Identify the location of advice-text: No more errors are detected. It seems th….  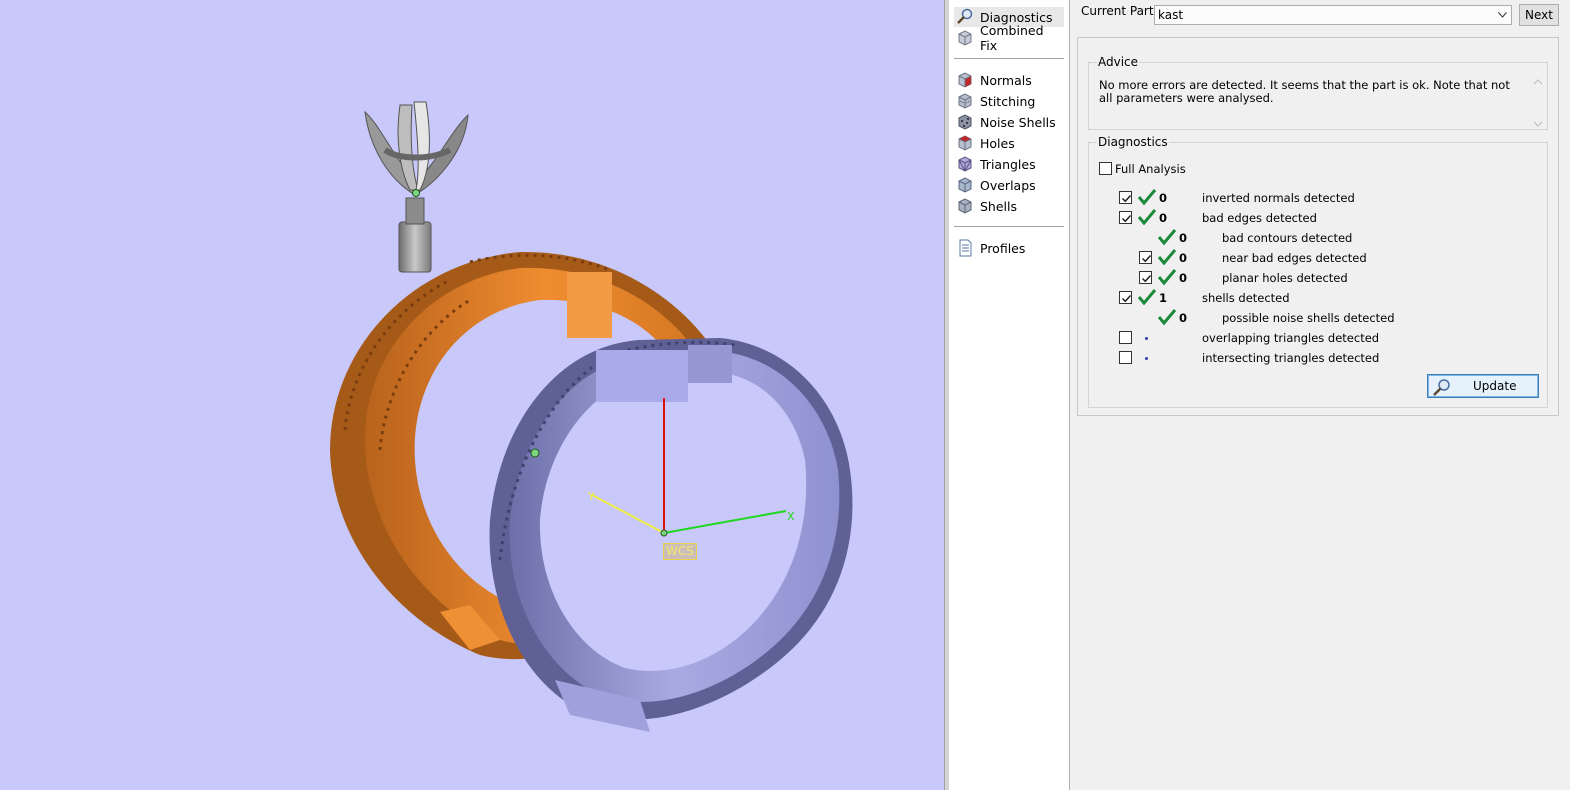
(1304, 91).